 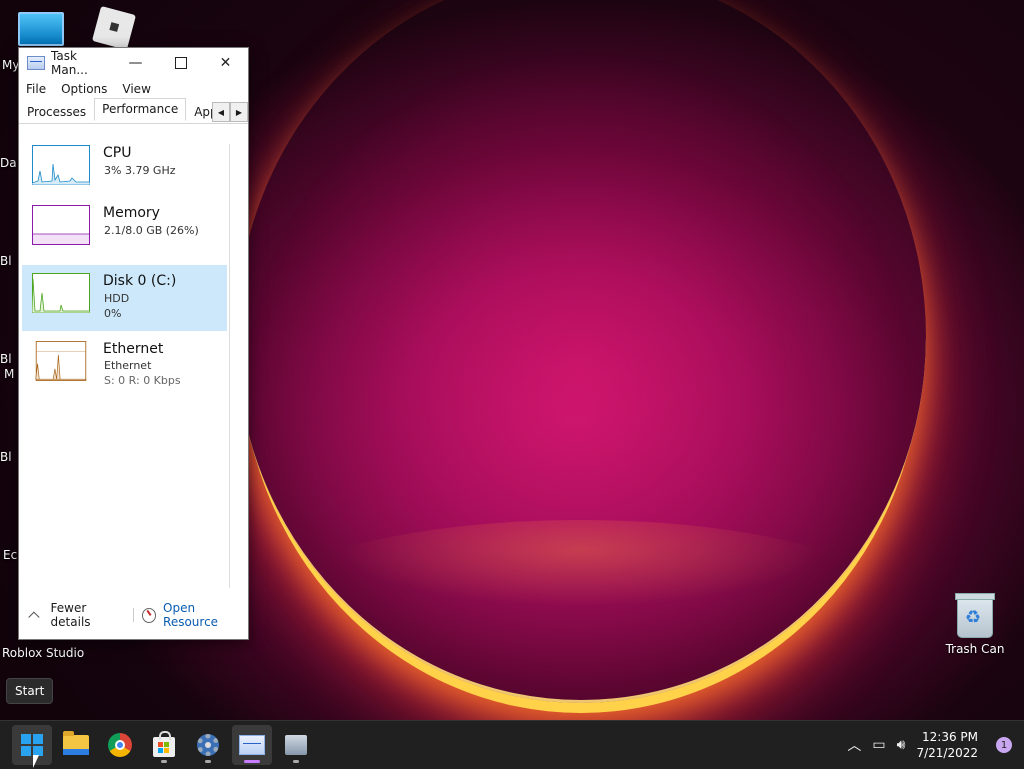 I want to click on taskbar-task-manager, so click(x=252, y=745).